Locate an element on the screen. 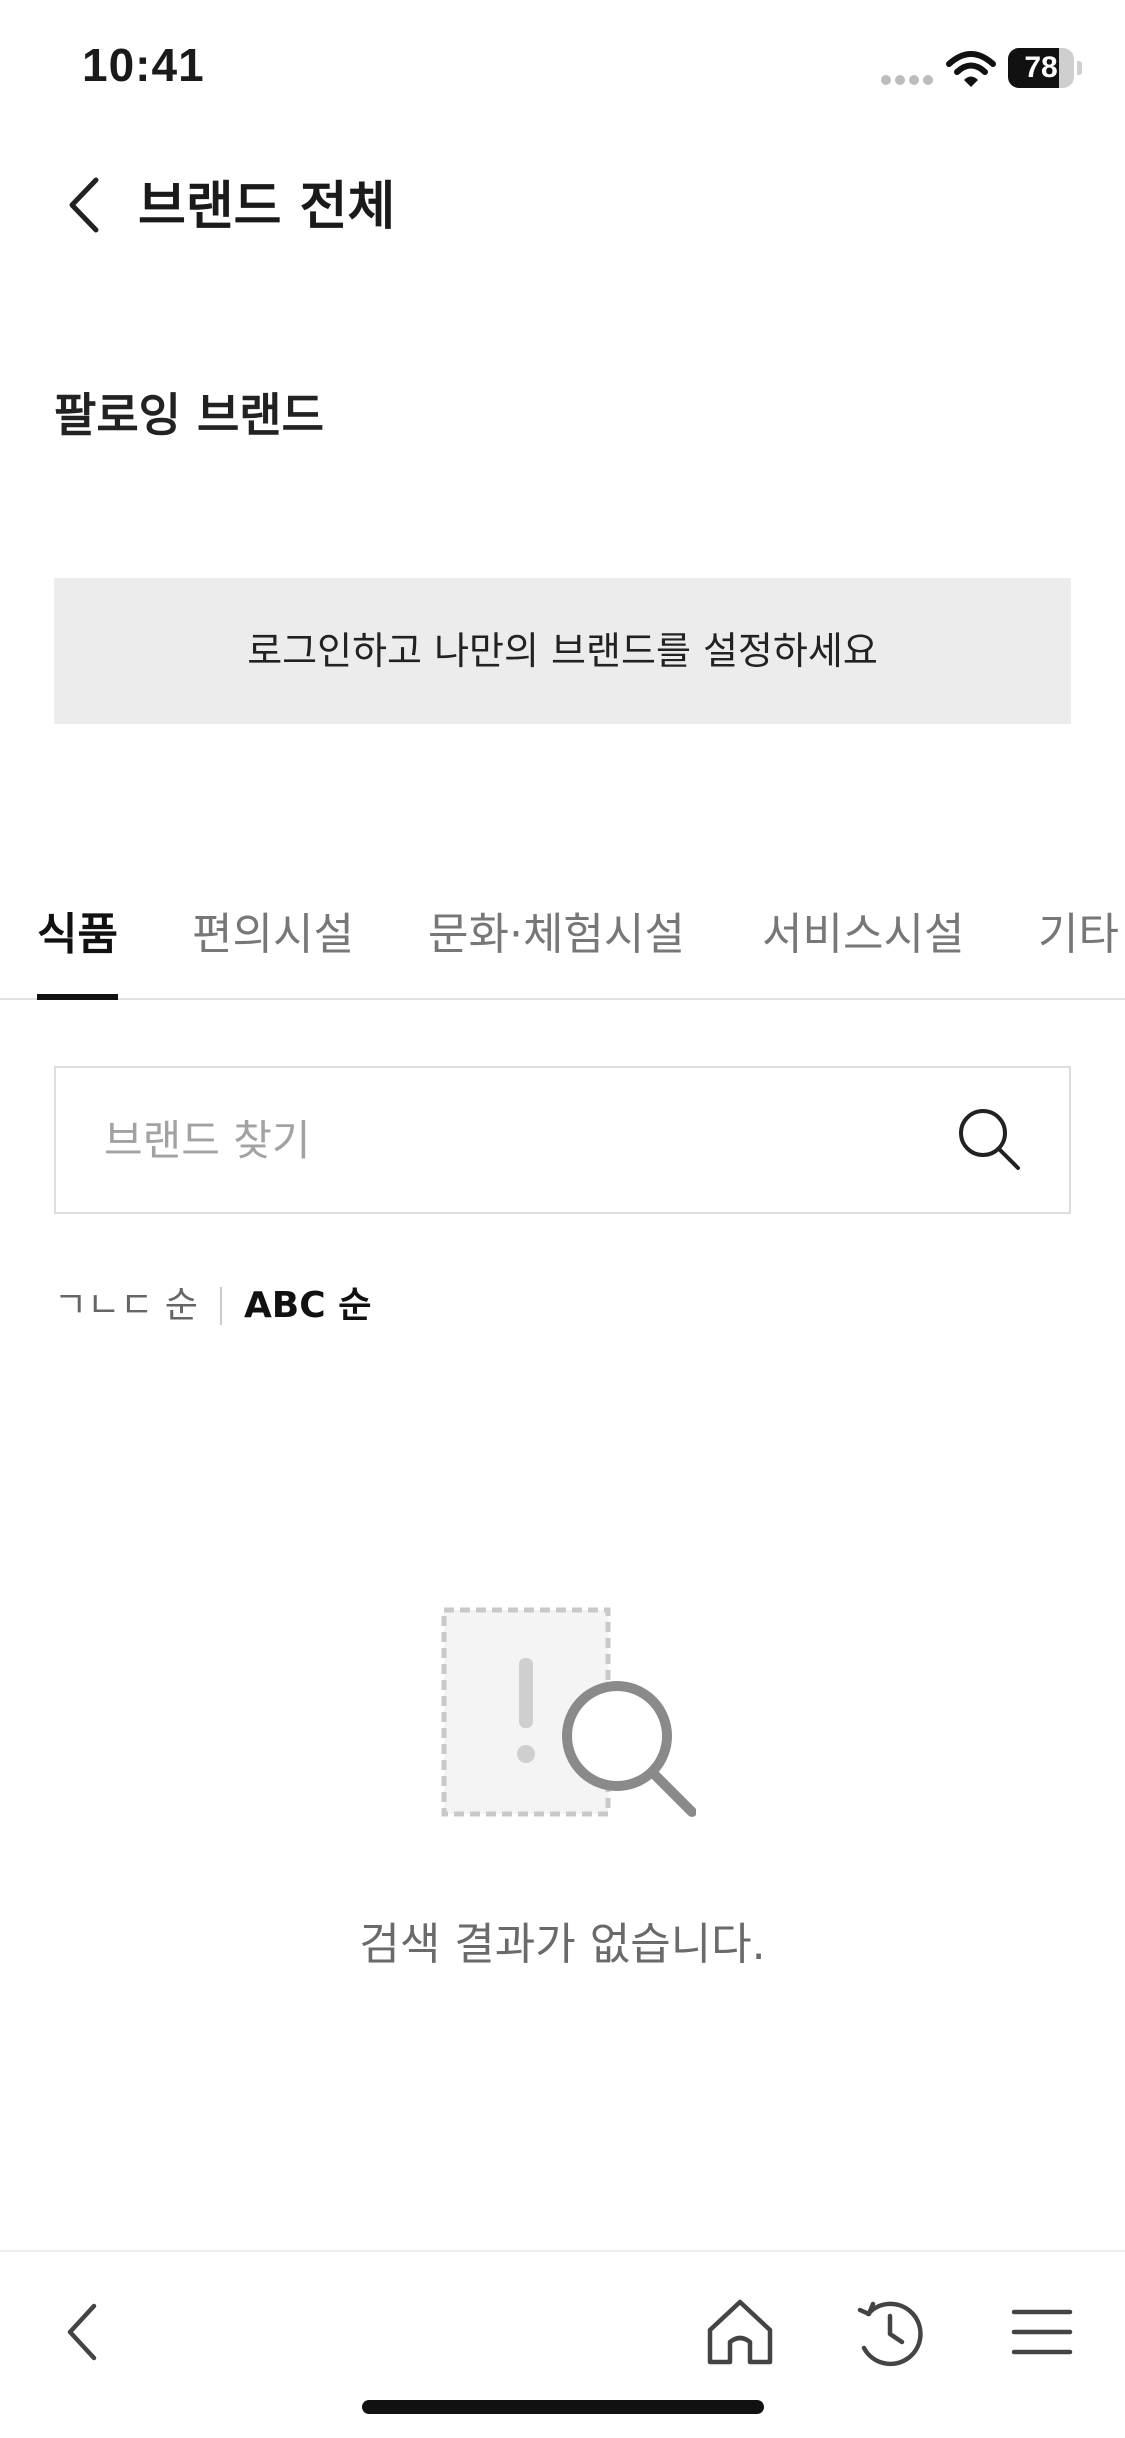 Image resolution: width=1125 pixels, height=2438 pixels. category-tabs: 식품 편의시설 문화·체험시설 서비스시설 기타 is located at coordinates (562, 945).